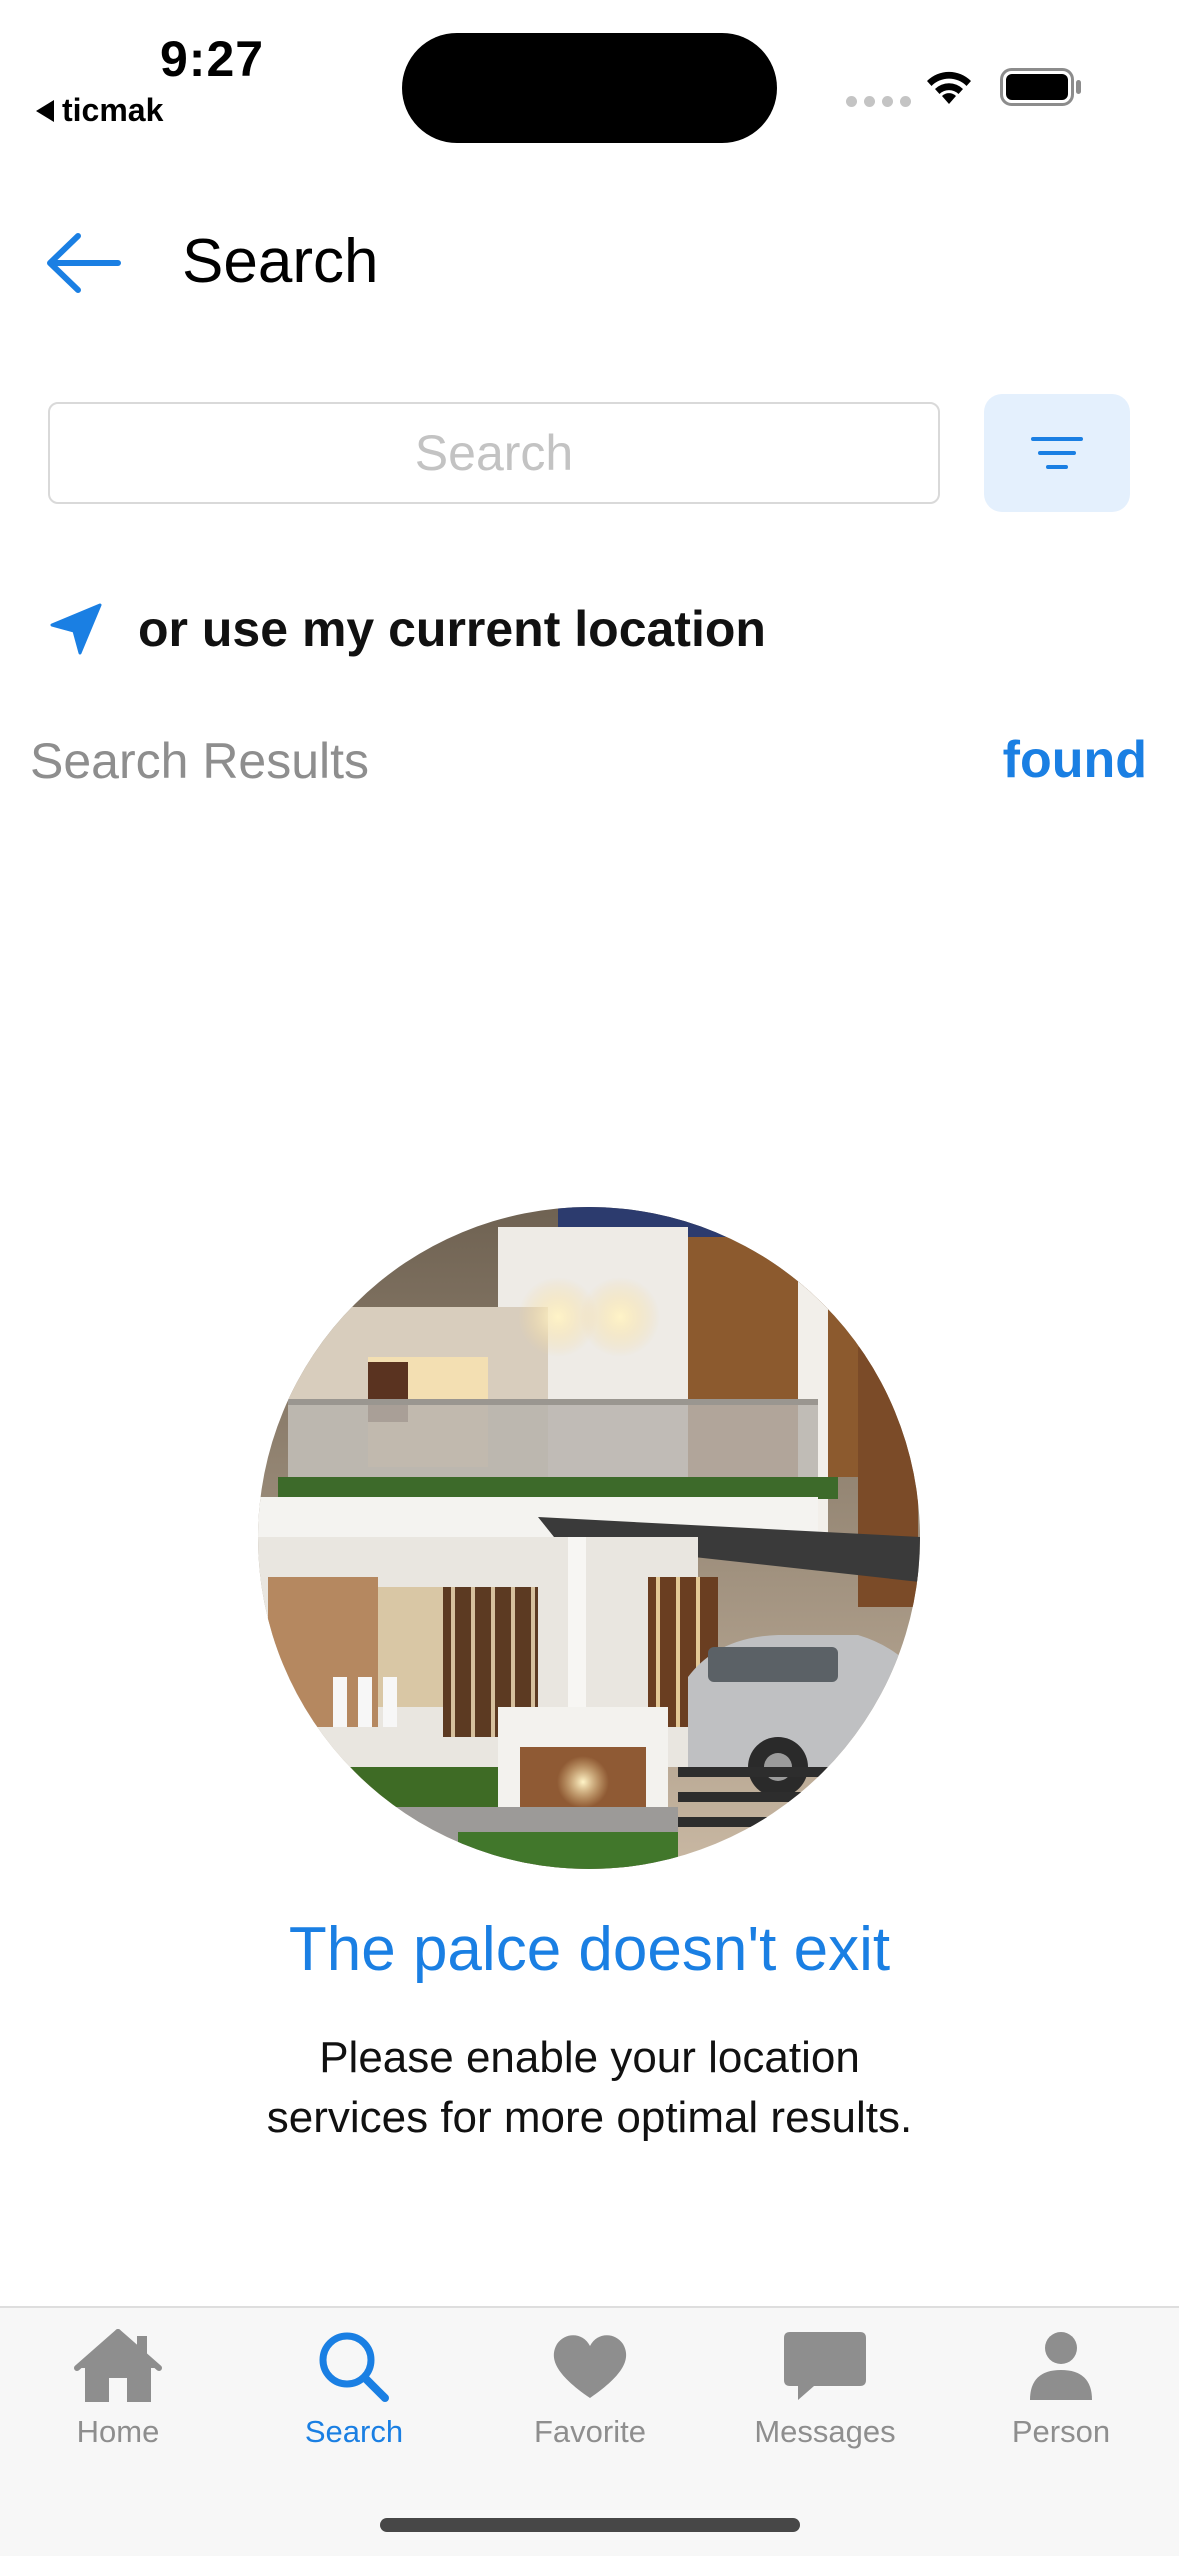  I want to click on tab-search: Search, so click(354, 2389).